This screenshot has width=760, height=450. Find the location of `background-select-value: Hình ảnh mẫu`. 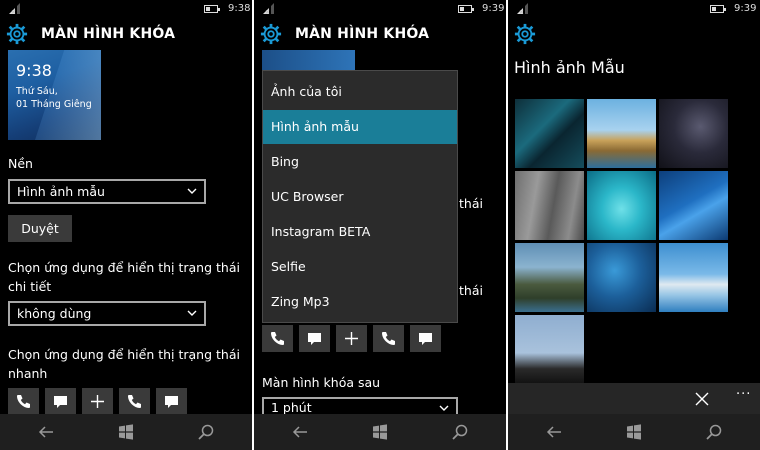

background-select-value: Hình ảnh mẫu is located at coordinates (61, 191).